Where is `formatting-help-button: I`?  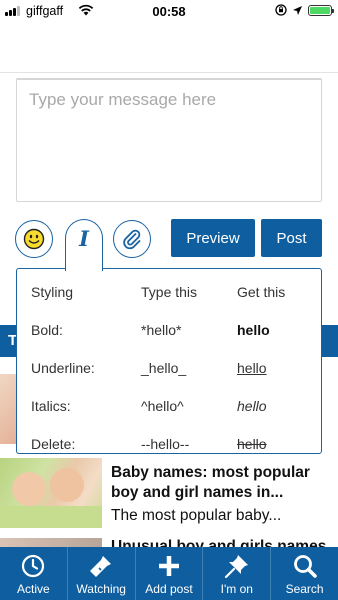
formatting-help-button: I is located at coordinates (84, 245).